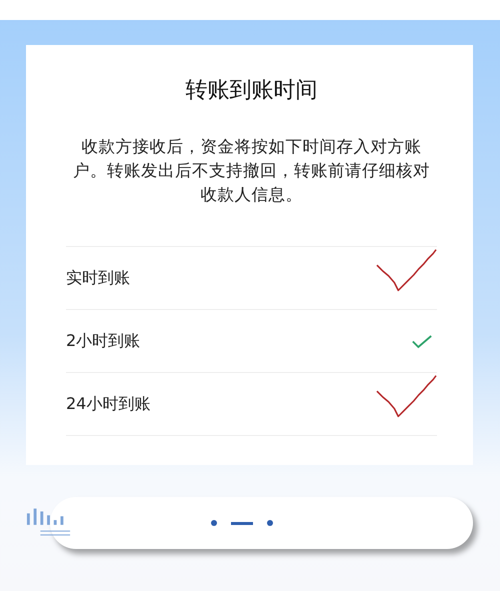 This screenshot has height=591, width=500. I want to click on option-item: 2小时到账, so click(251, 340).